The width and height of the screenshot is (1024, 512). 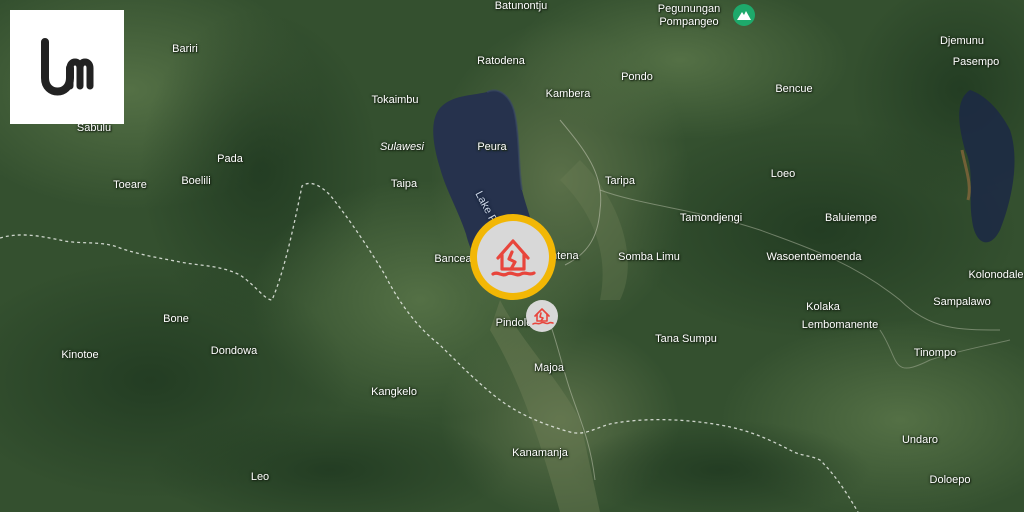 What do you see at coordinates (195, 181) in the screenshot?
I see `place-label: Boelili` at bounding box center [195, 181].